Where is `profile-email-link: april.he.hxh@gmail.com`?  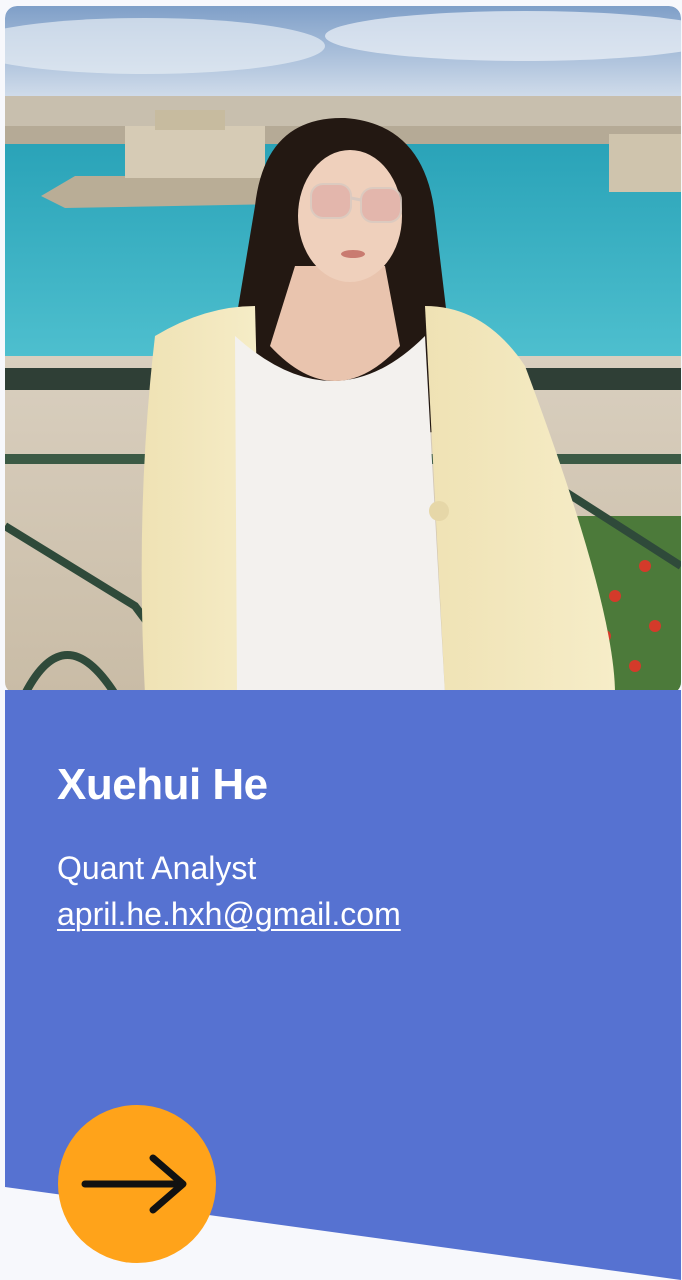
profile-email-link: april.he.hxh@gmail.com is located at coordinates (229, 914).